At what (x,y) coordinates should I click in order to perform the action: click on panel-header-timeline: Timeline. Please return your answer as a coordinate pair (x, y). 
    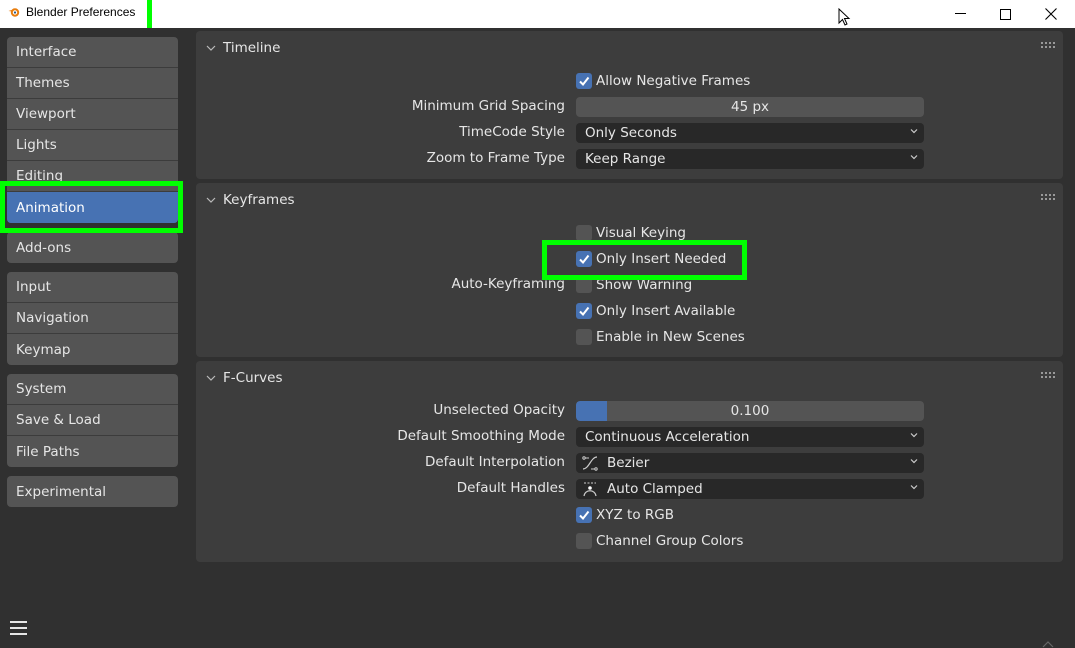
    Looking at the image, I should click on (629, 48).